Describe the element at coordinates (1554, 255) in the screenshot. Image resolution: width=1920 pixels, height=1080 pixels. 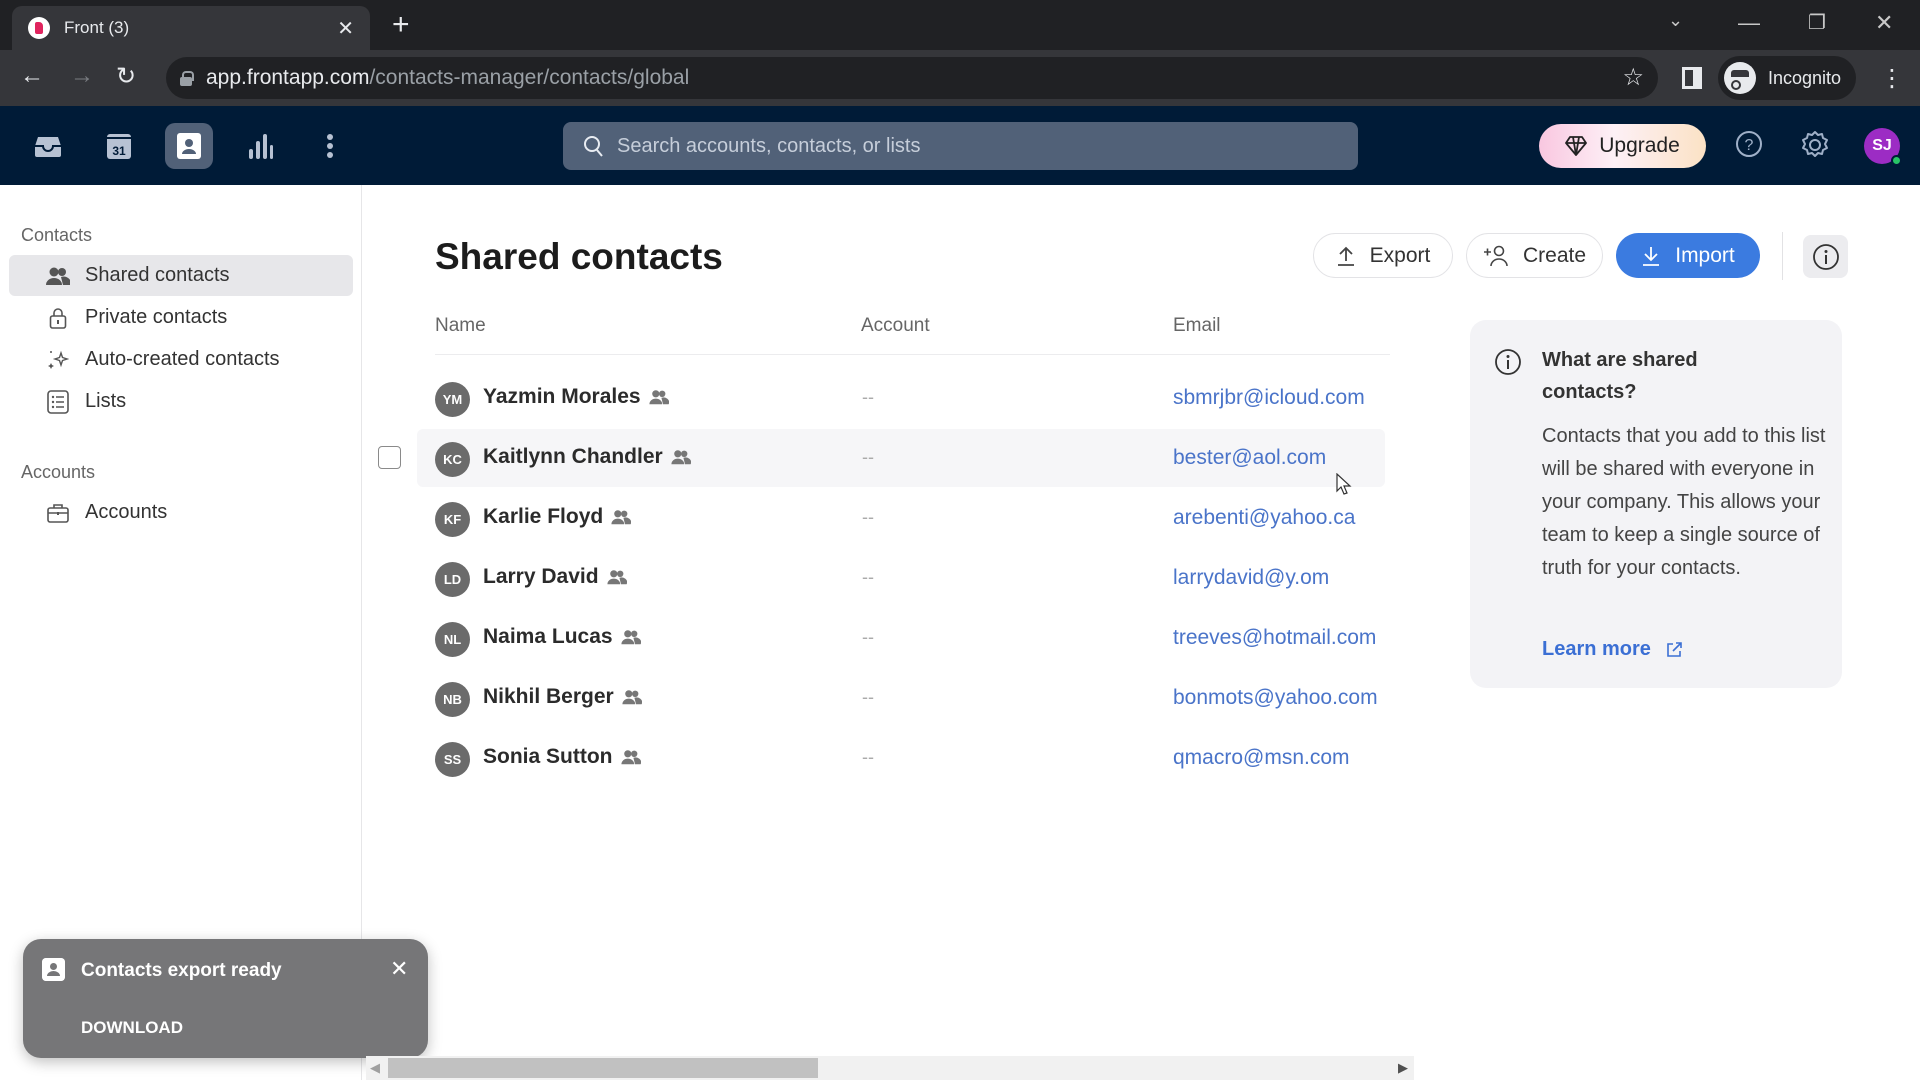
I see `create-label: Create` at that location.